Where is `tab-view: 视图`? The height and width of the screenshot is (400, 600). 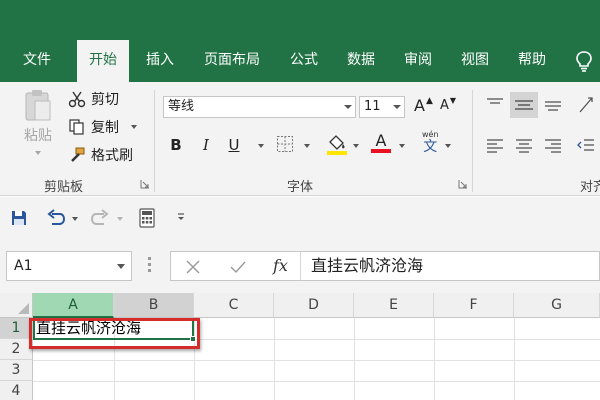 tab-view: 视图 is located at coordinates (475, 61).